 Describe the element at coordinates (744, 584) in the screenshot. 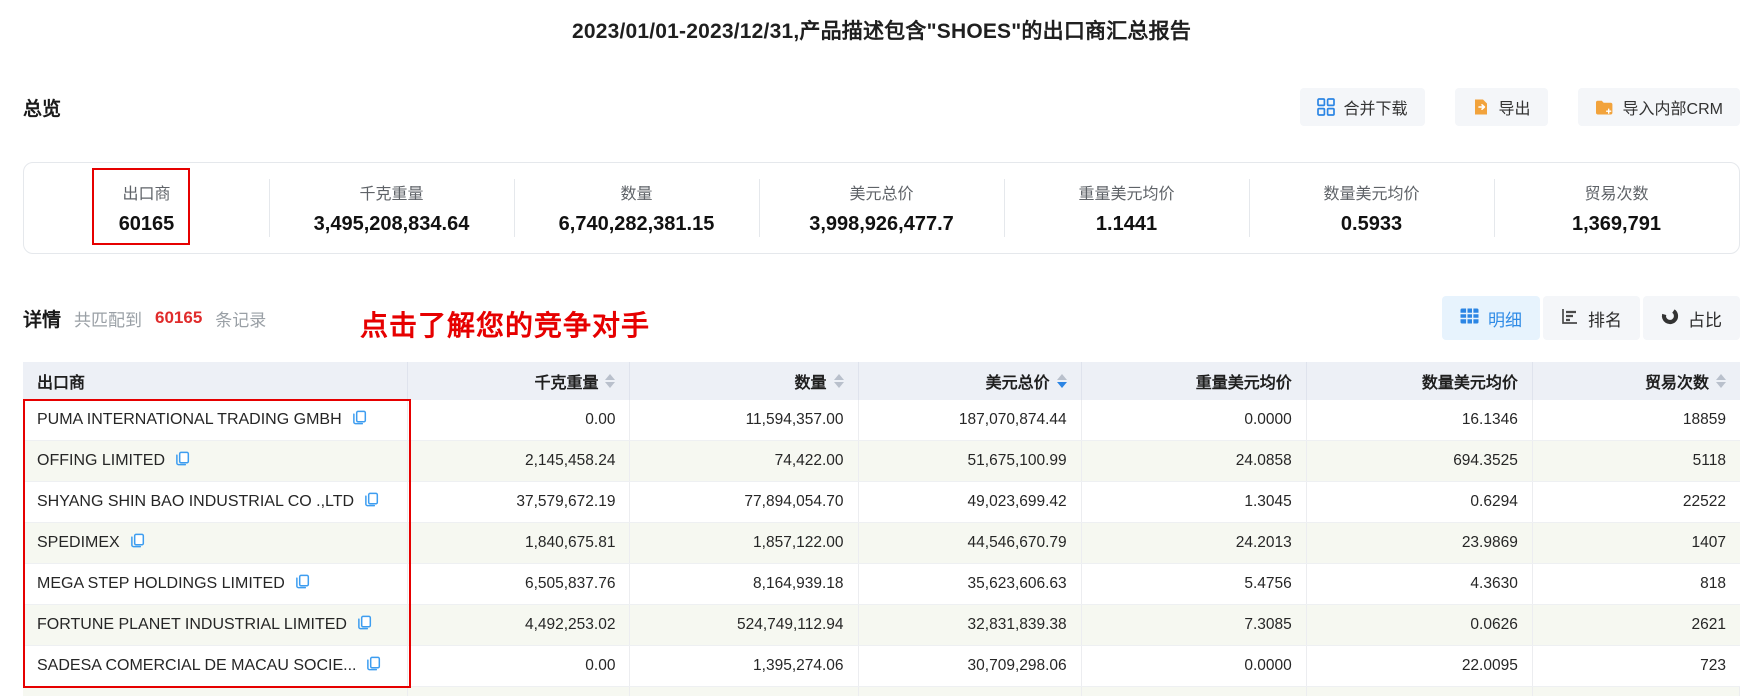

I see `quantity-cell: 8,164,939.18` at that location.